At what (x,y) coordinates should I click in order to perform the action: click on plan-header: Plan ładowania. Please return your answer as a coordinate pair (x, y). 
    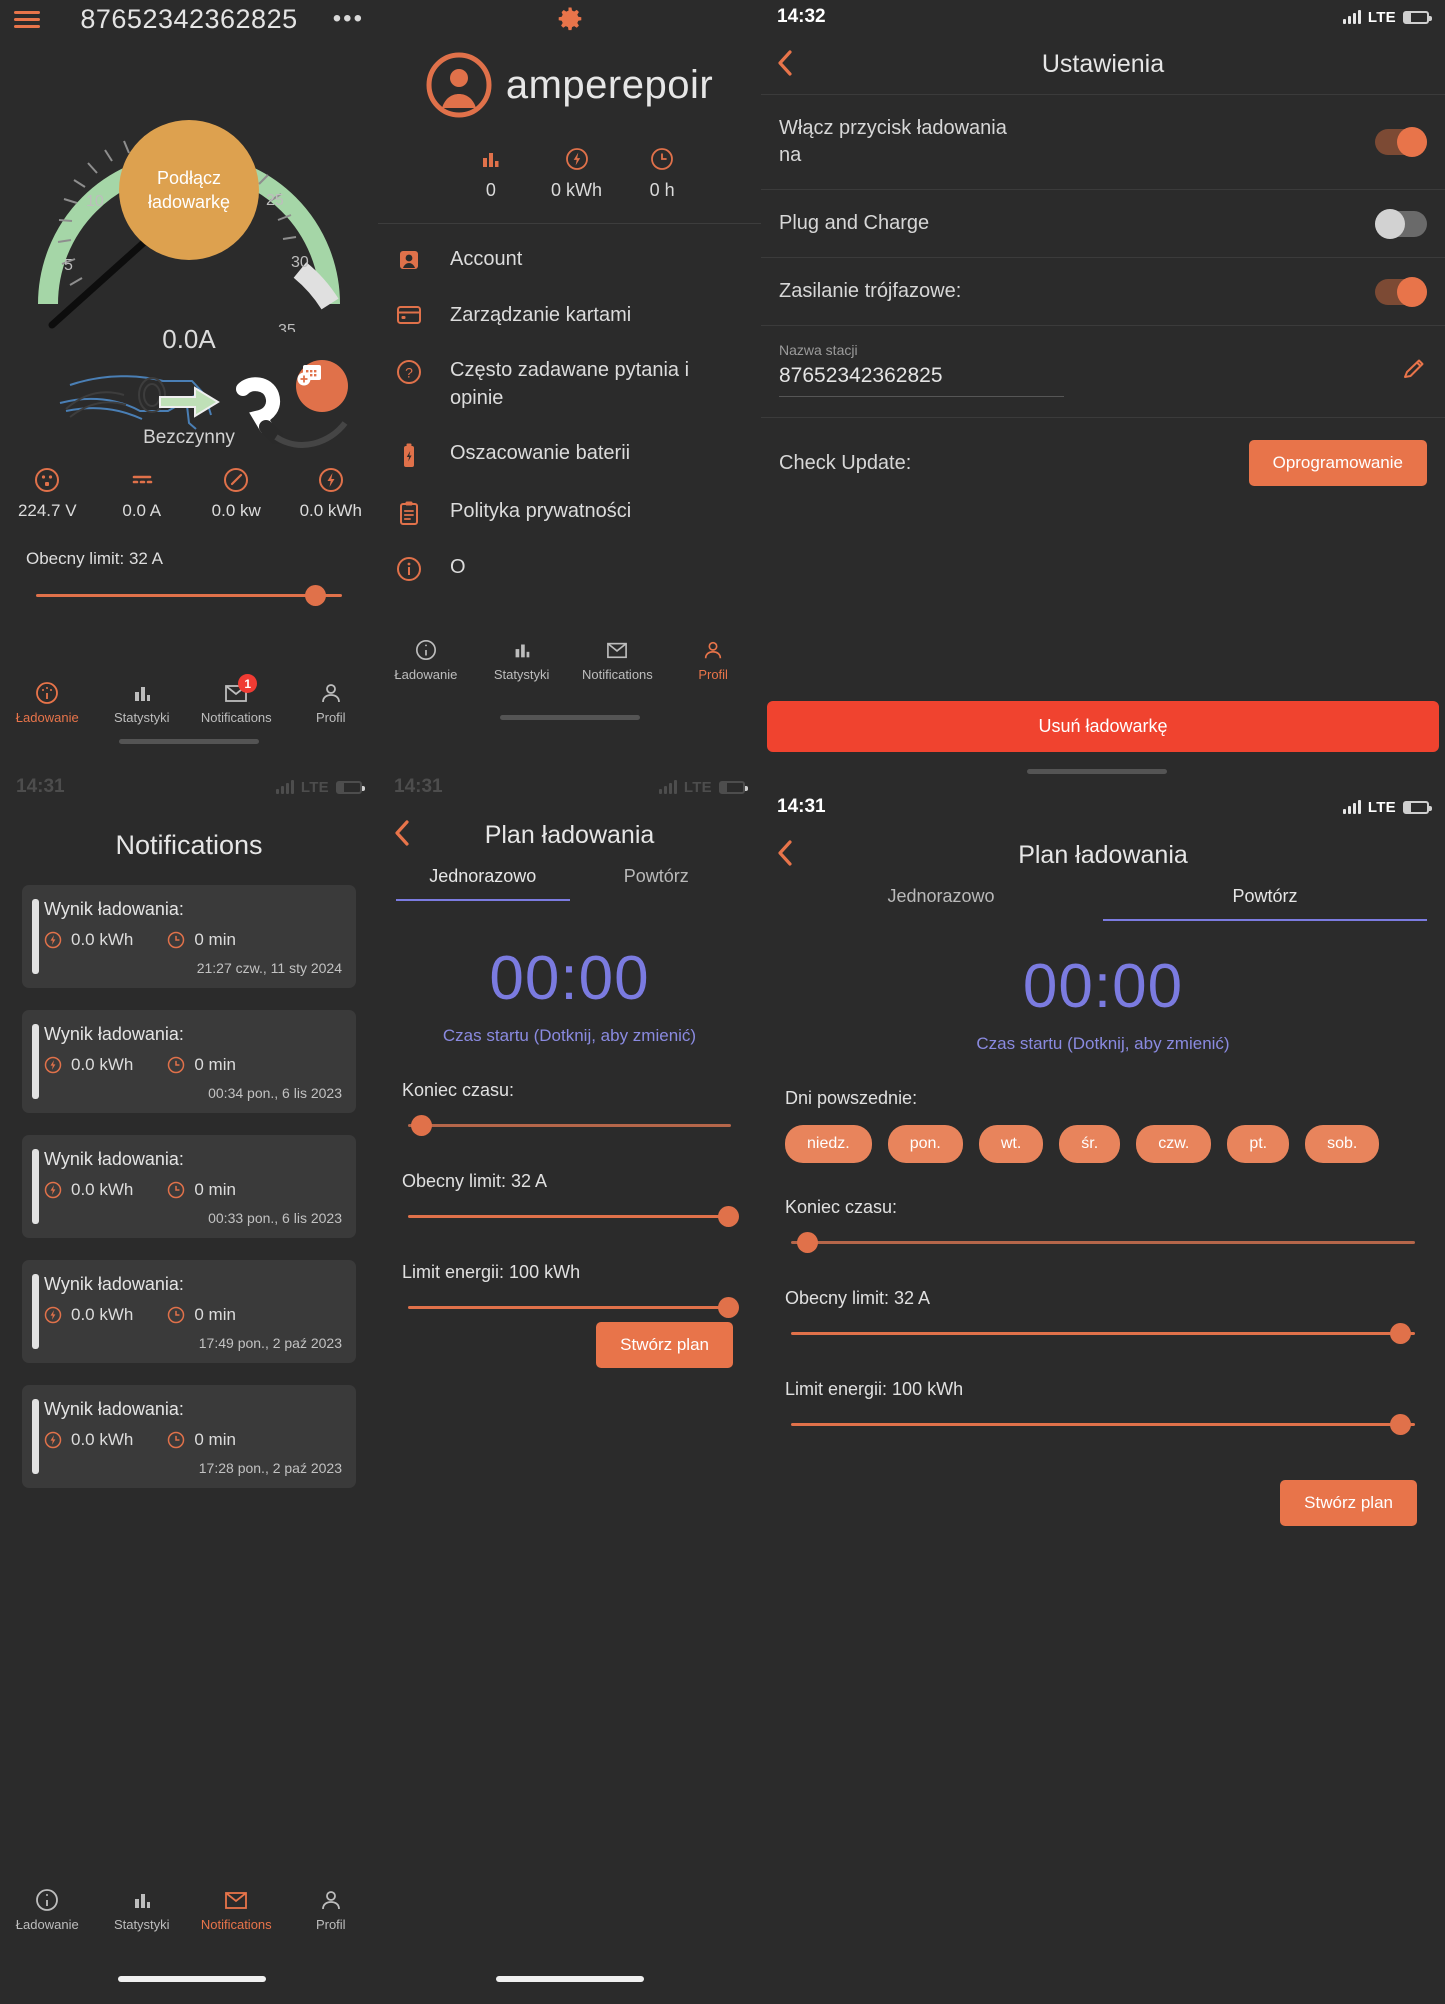
    Looking at the image, I should click on (569, 835).